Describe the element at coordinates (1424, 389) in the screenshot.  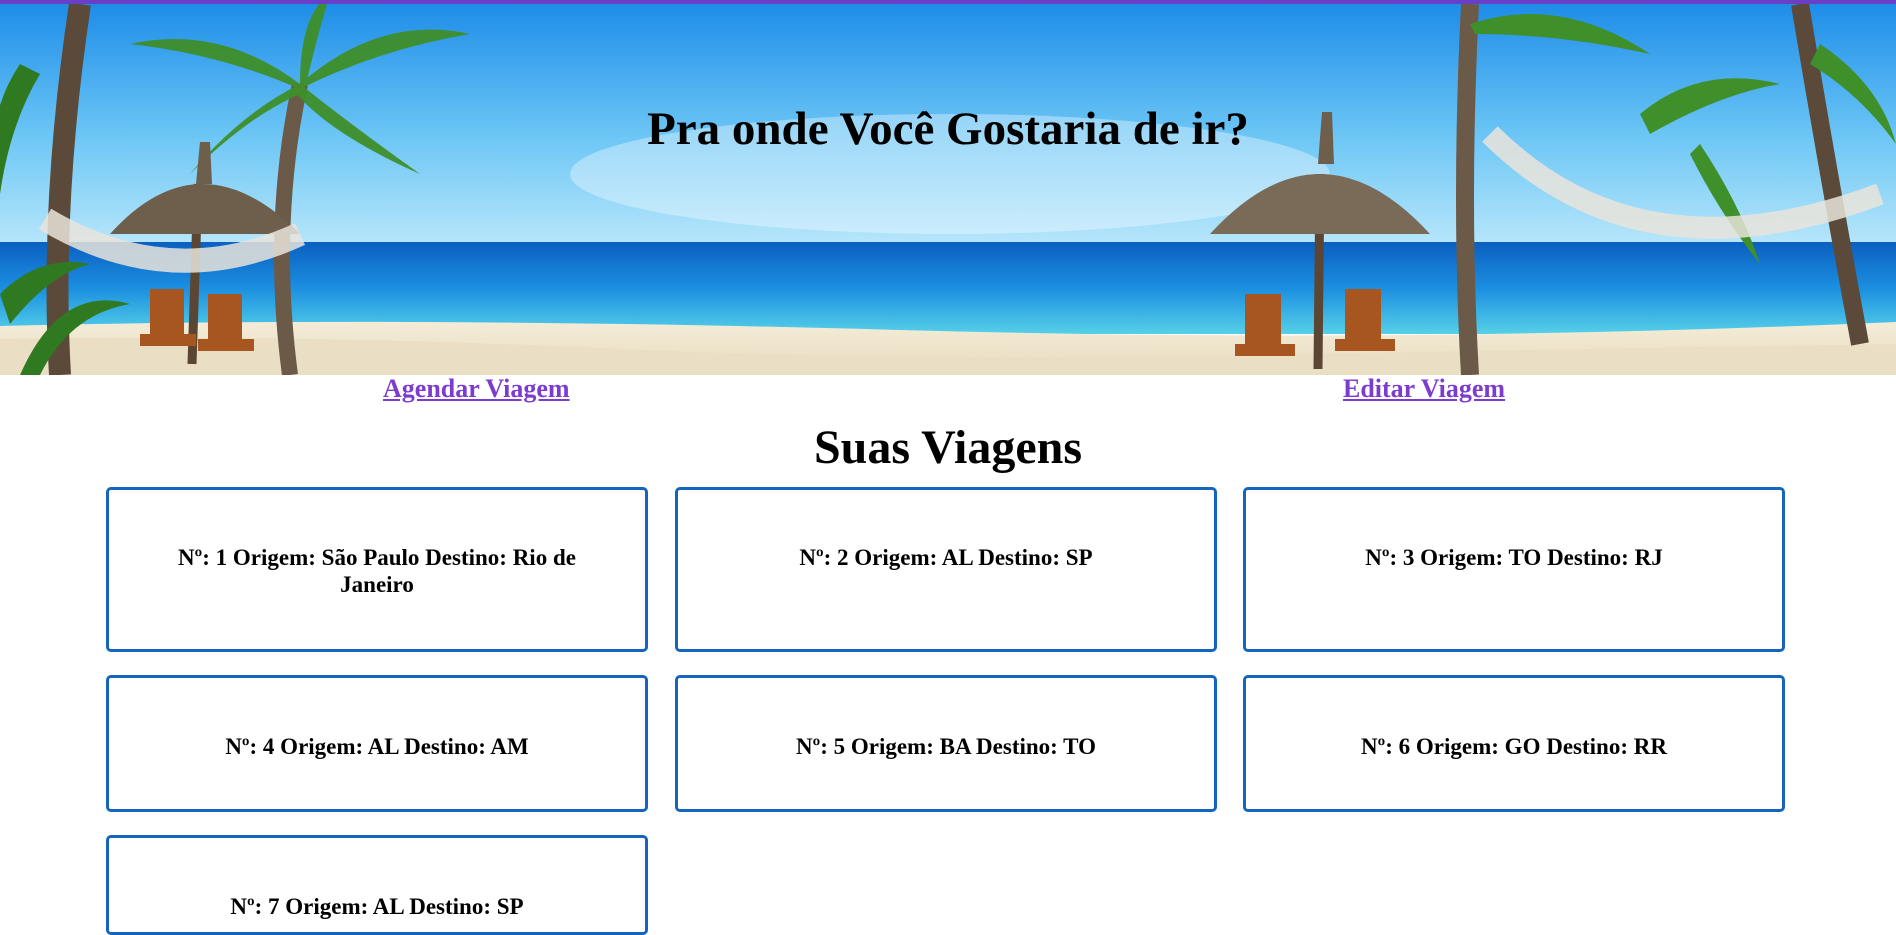
I see `editar-viagem-link: Editar Viagem` at that location.